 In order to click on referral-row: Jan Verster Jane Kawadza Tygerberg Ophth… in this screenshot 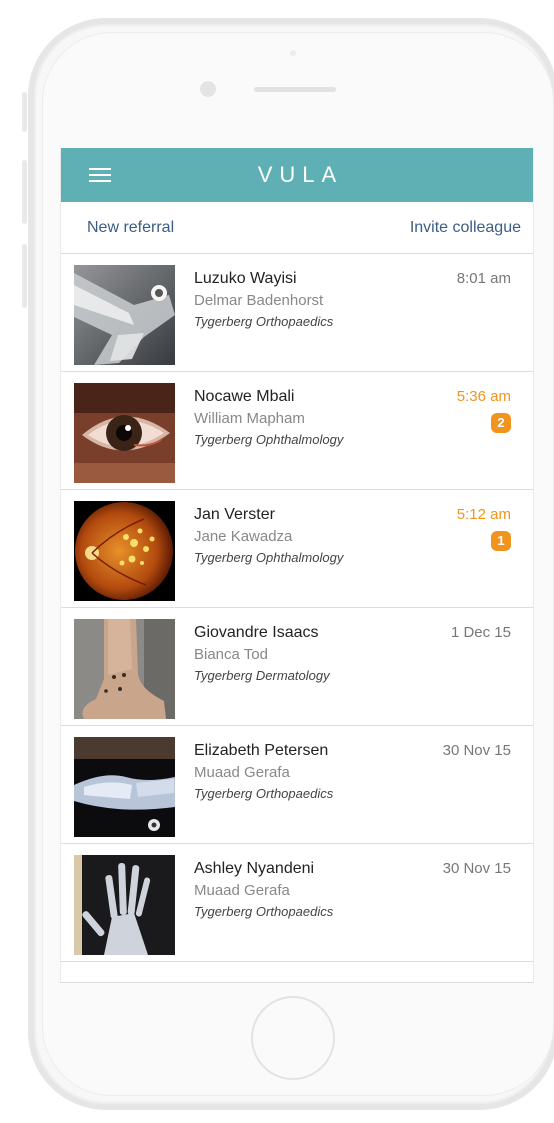, I will do `click(297, 549)`.